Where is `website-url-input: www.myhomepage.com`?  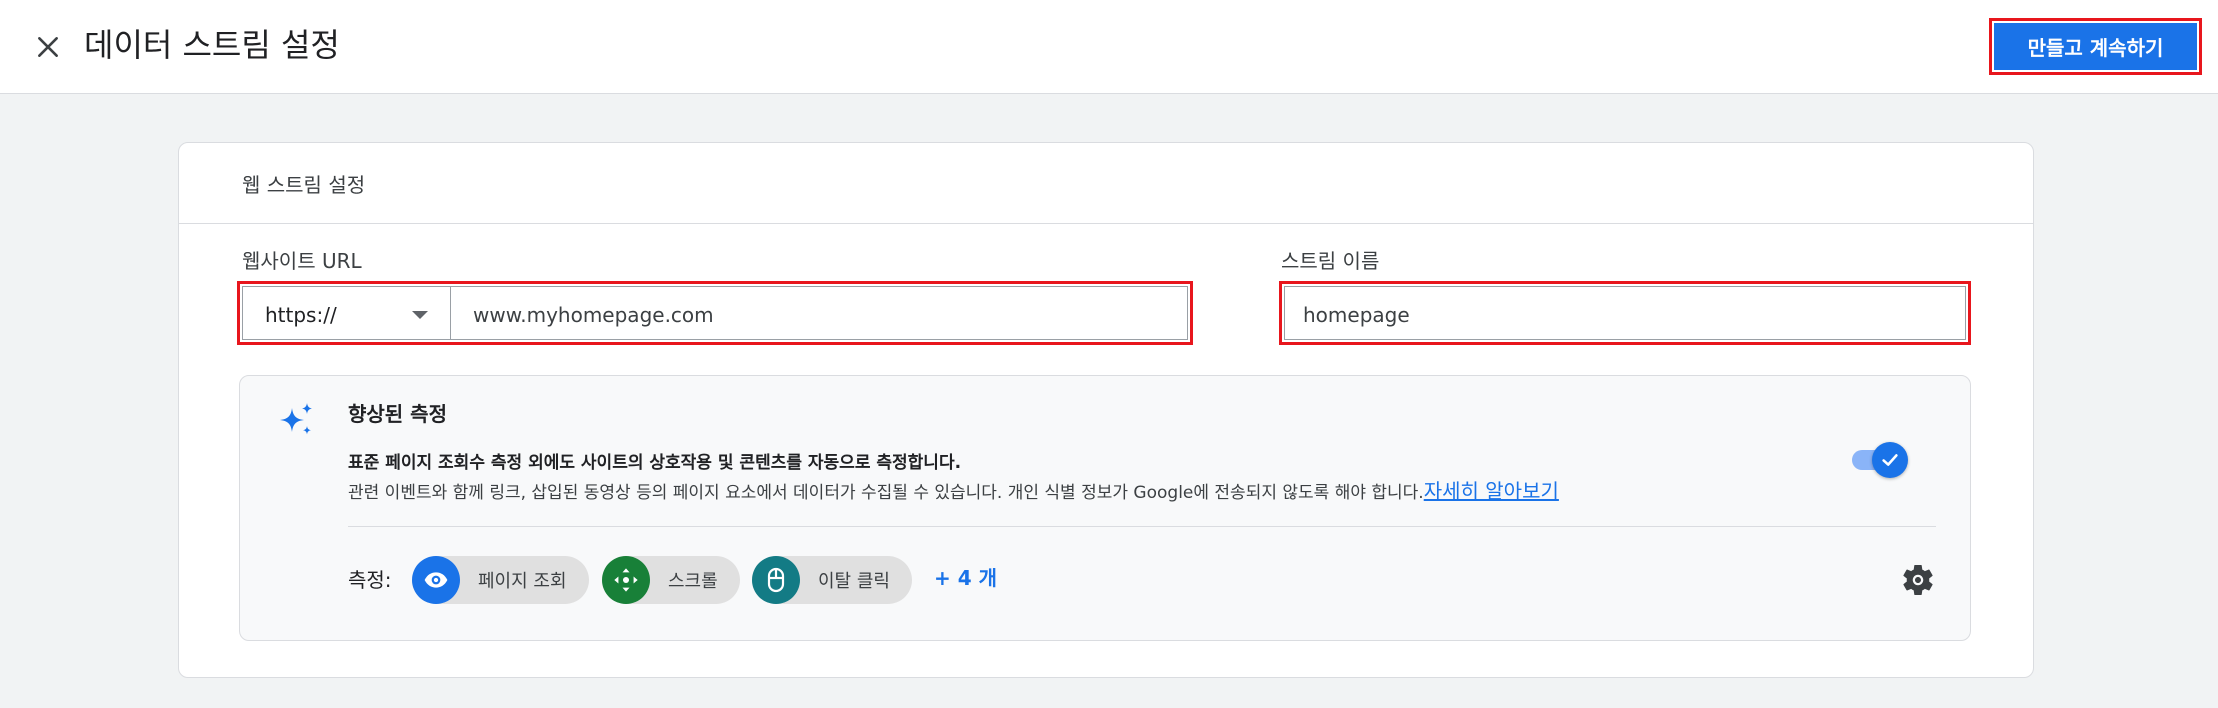 website-url-input: www.myhomepage.com is located at coordinates (819, 313).